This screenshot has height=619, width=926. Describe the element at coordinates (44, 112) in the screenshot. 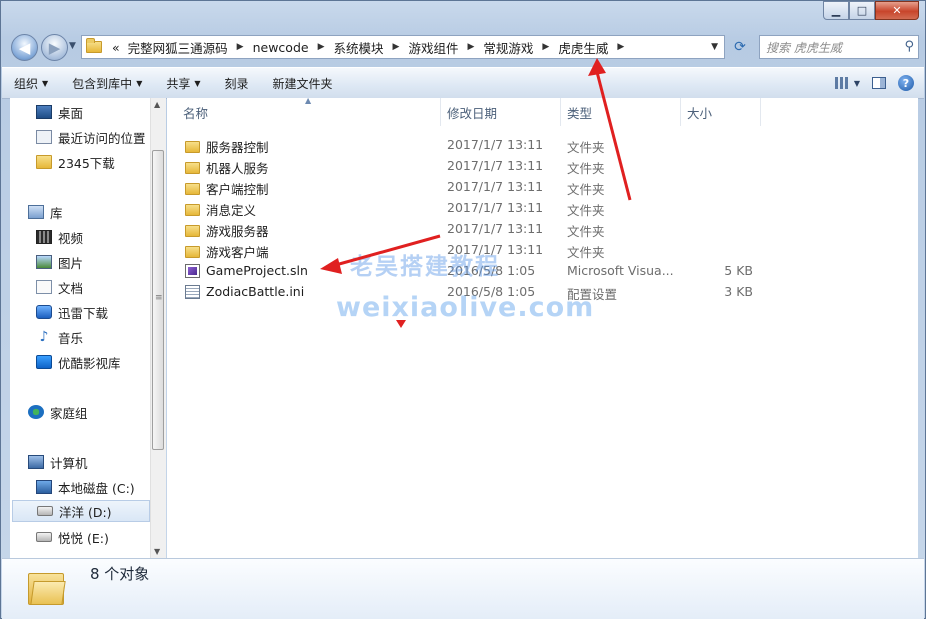

I see `desktop-icon` at that location.